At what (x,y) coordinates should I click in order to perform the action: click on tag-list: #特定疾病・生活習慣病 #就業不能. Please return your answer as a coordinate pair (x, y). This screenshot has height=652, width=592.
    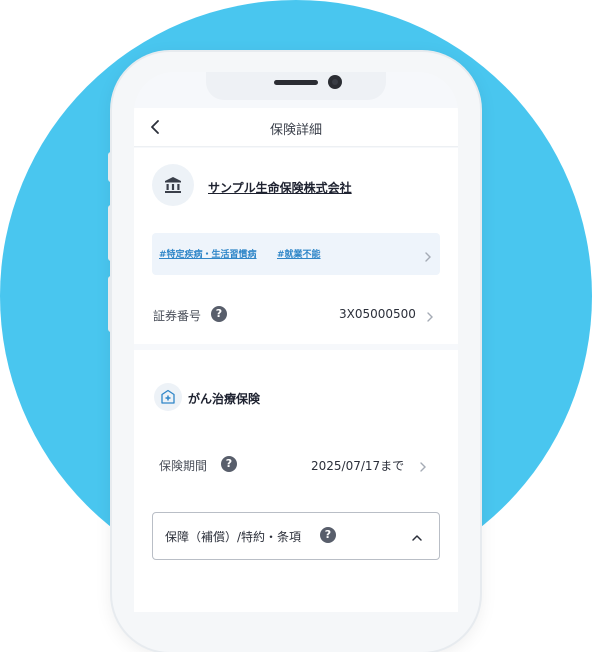
    Looking at the image, I should click on (296, 254).